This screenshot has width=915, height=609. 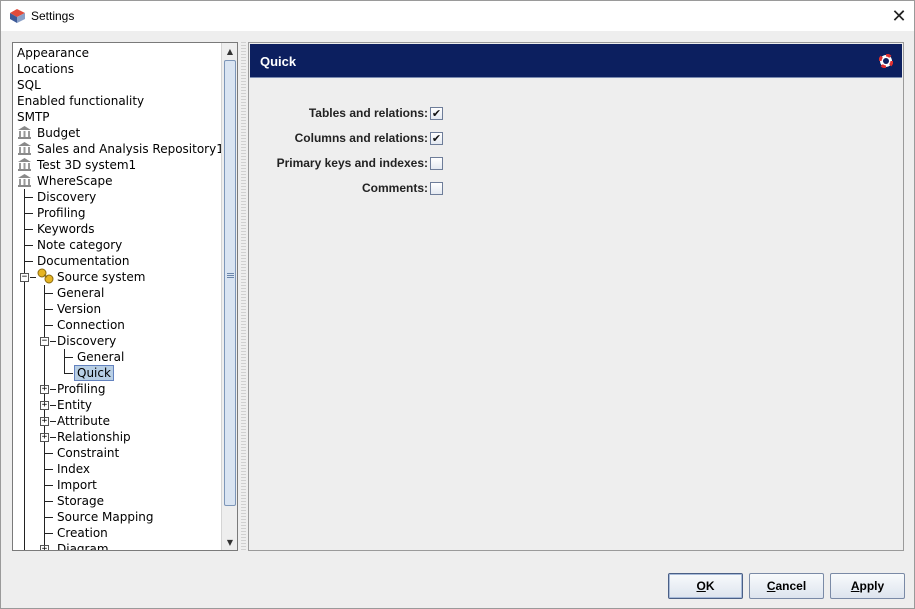 I want to click on primary-keys-and-indexes-checkbox, so click(x=436, y=163).